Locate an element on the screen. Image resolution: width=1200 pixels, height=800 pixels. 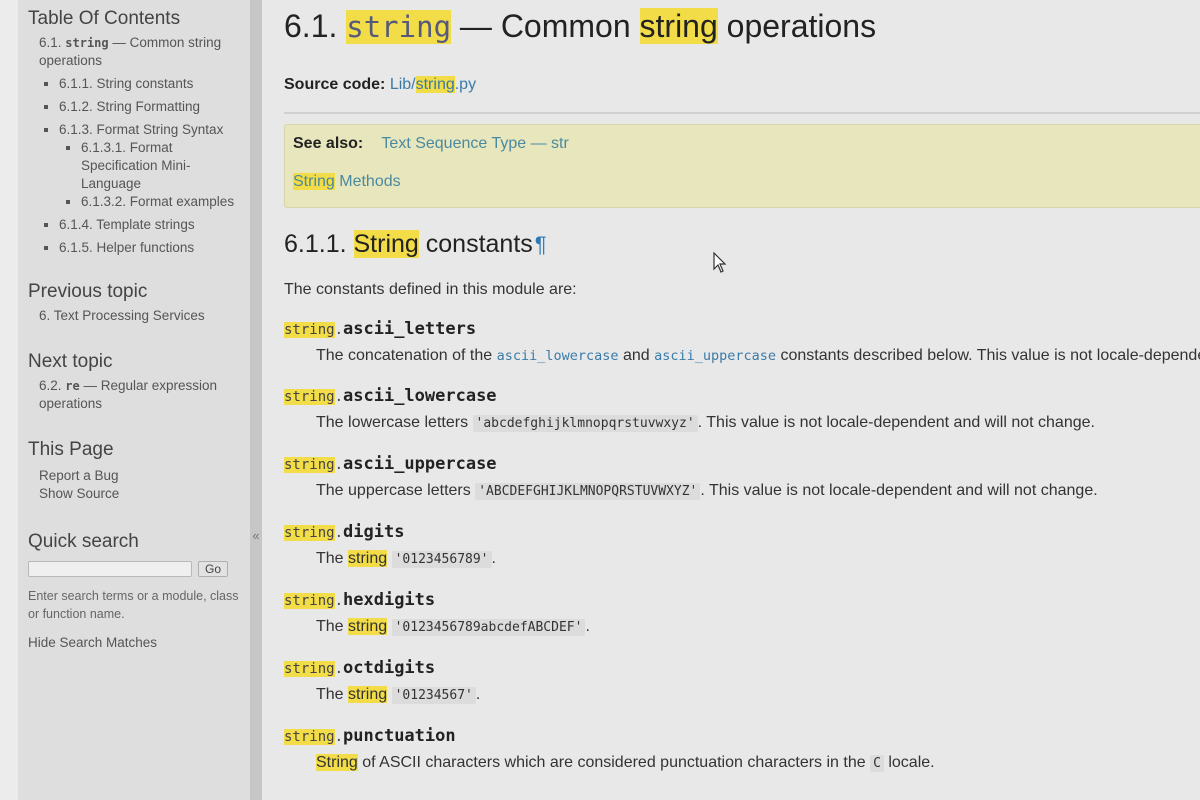
collapse-sidebar-icon: « is located at coordinates (256, 535).